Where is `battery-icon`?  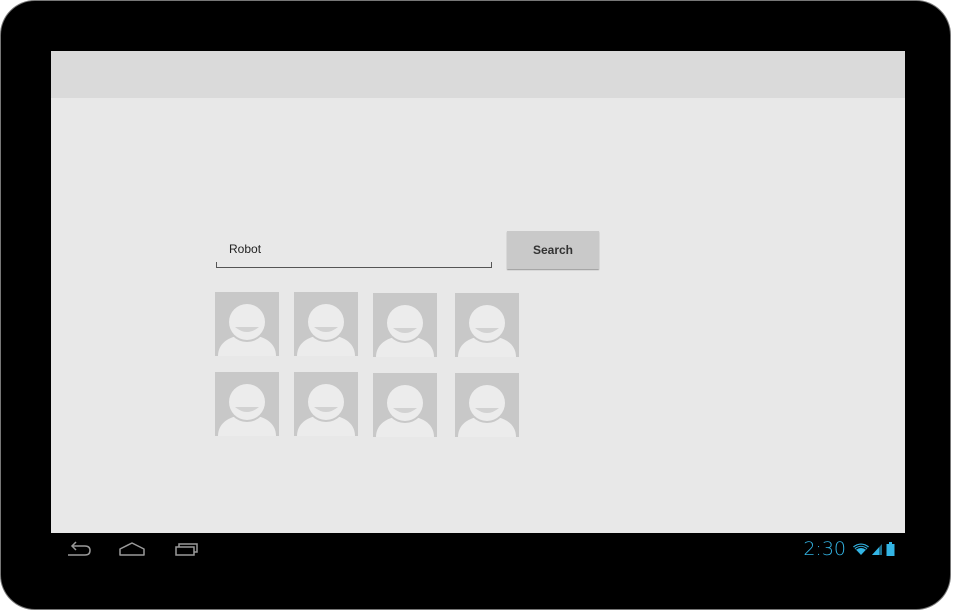 battery-icon is located at coordinates (890, 549).